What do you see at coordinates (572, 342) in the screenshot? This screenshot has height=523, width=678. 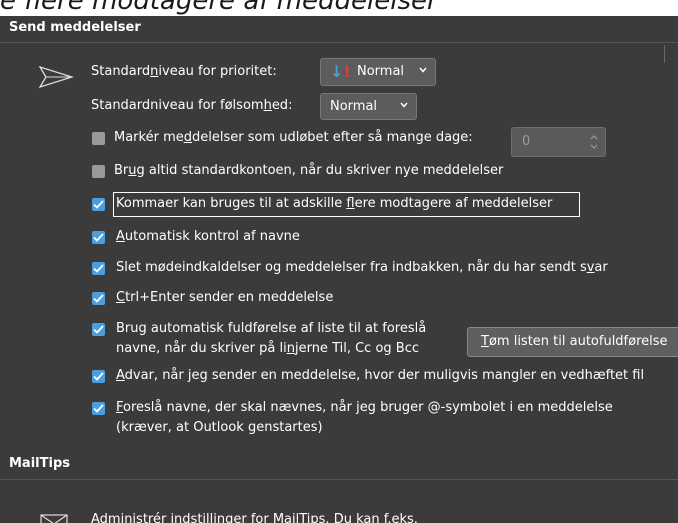 I see `clear-autocomplete-button: Tøm listen til autofuldførelse` at bounding box center [572, 342].